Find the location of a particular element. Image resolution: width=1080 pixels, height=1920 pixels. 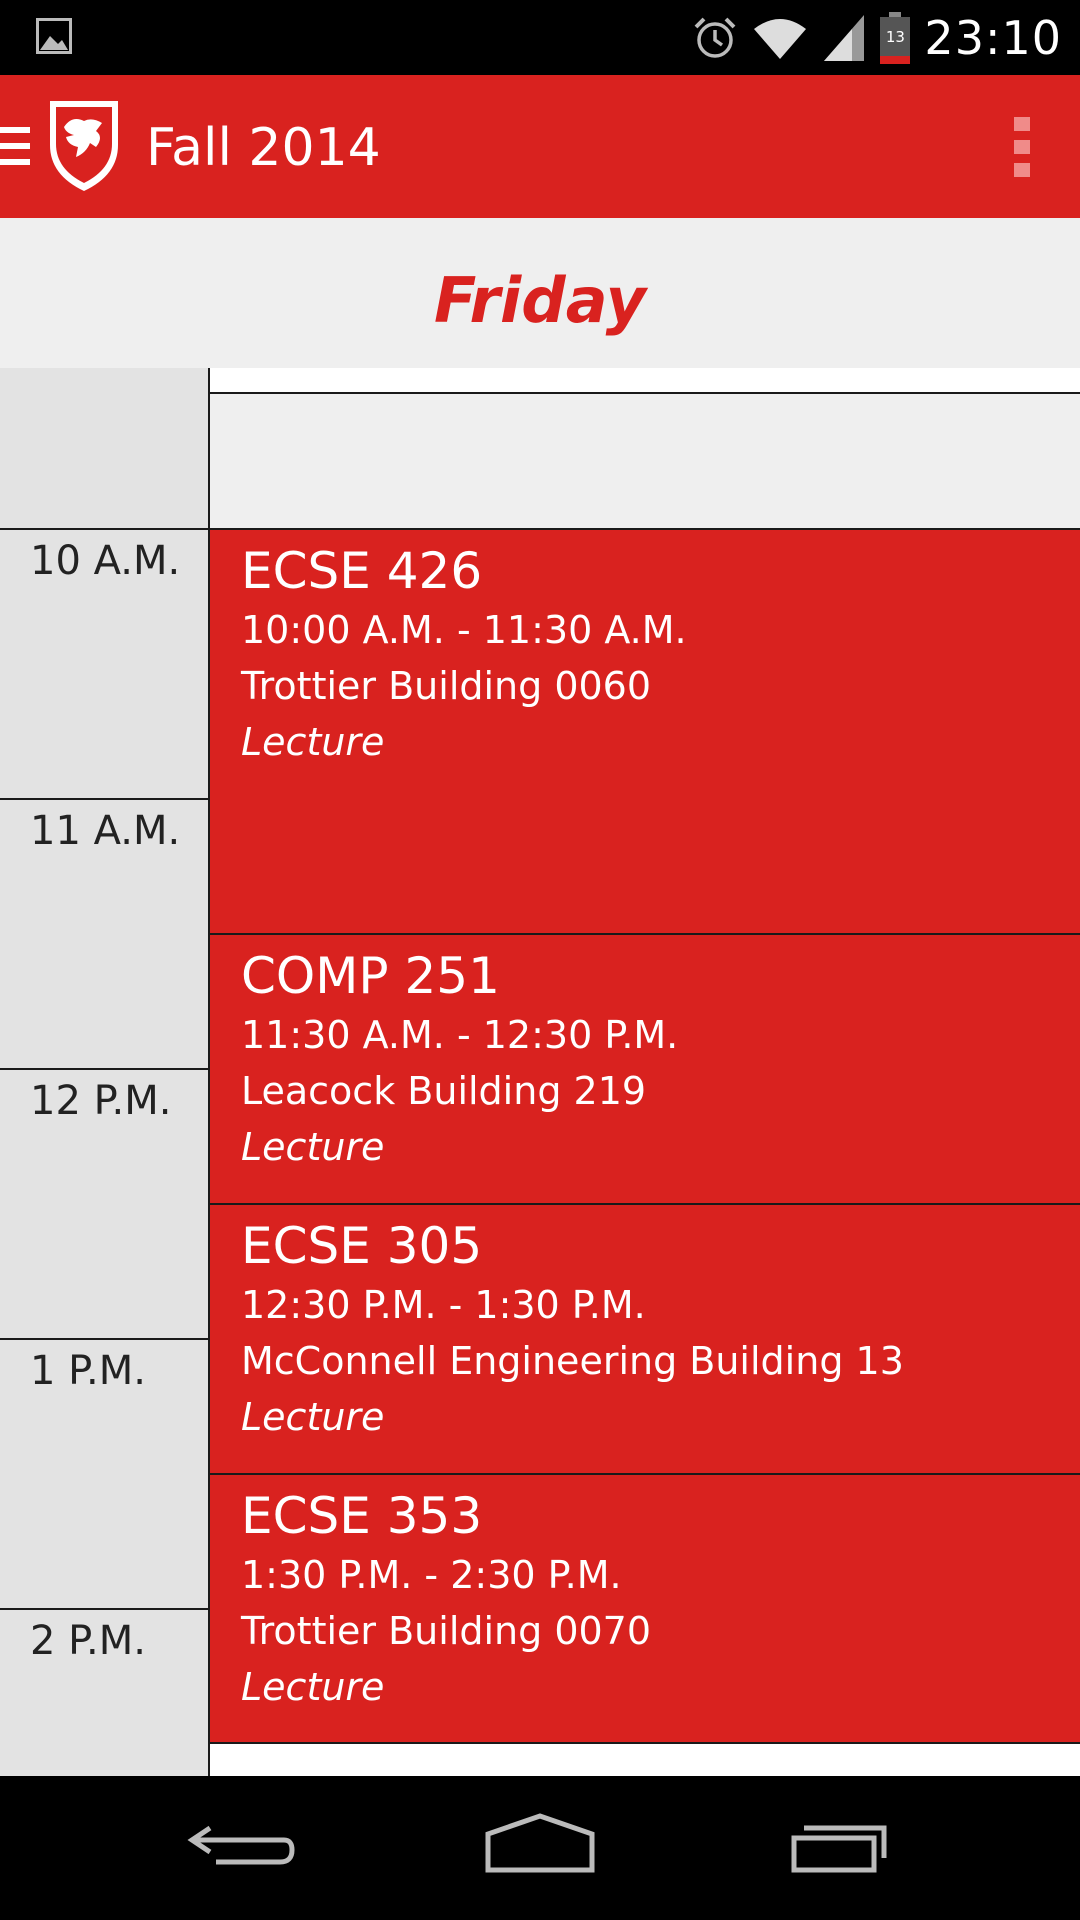

event-location: Leacock Building 219 is located at coordinates (444, 1091).